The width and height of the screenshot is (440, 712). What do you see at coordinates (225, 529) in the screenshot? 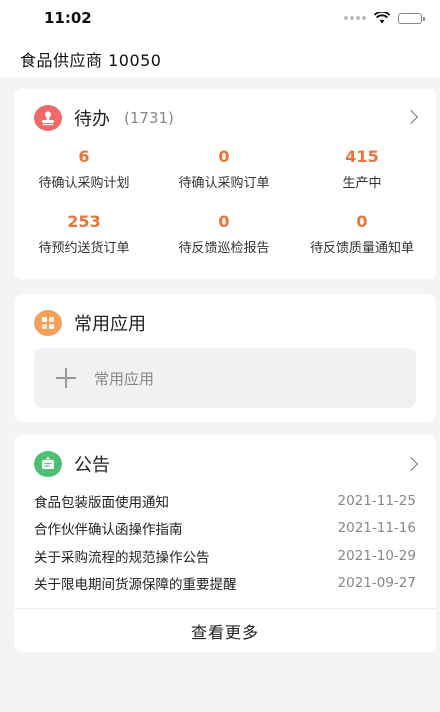
I see `list-item: 合作伙伴确认函操作指南 2021-11-16` at bounding box center [225, 529].